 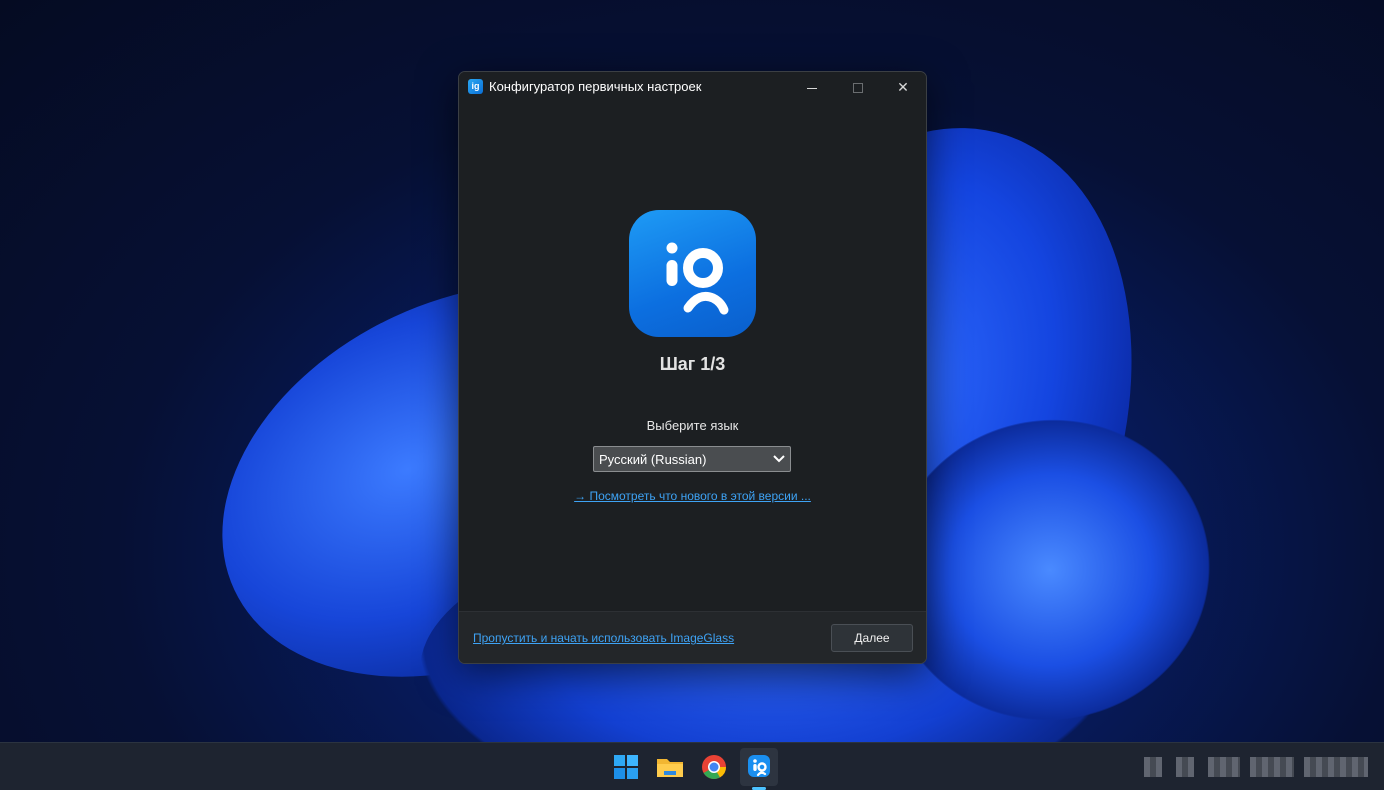 I want to click on imageglass-logo-icon, so click(x=692, y=273).